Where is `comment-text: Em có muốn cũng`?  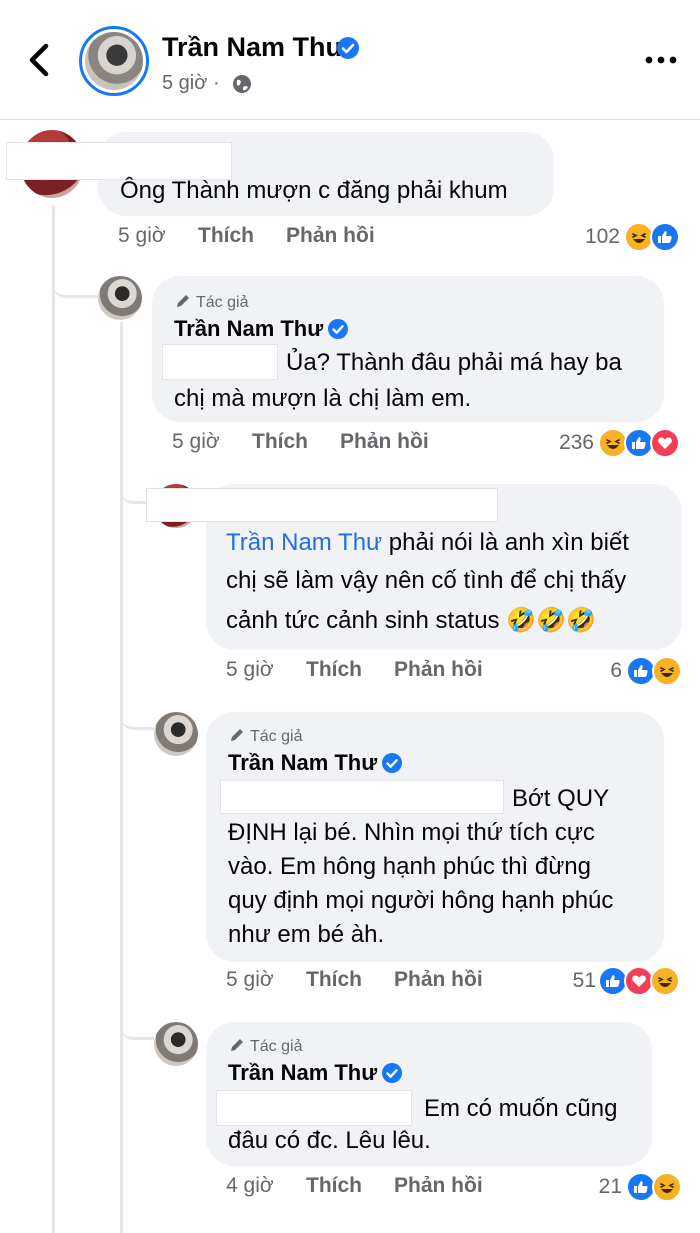
comment-text: Em có muốn cũng is located at coordinates (521, 1108).